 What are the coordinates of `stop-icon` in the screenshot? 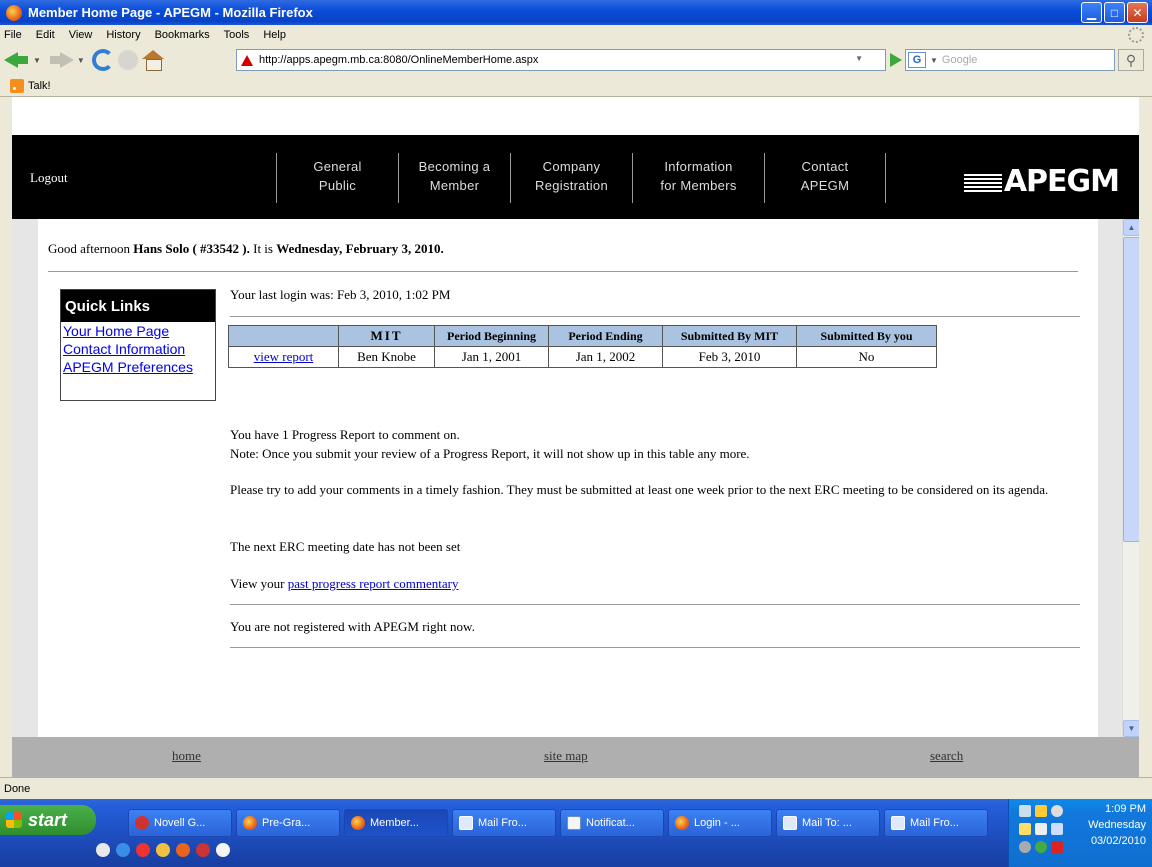 It's located at (127, 60).